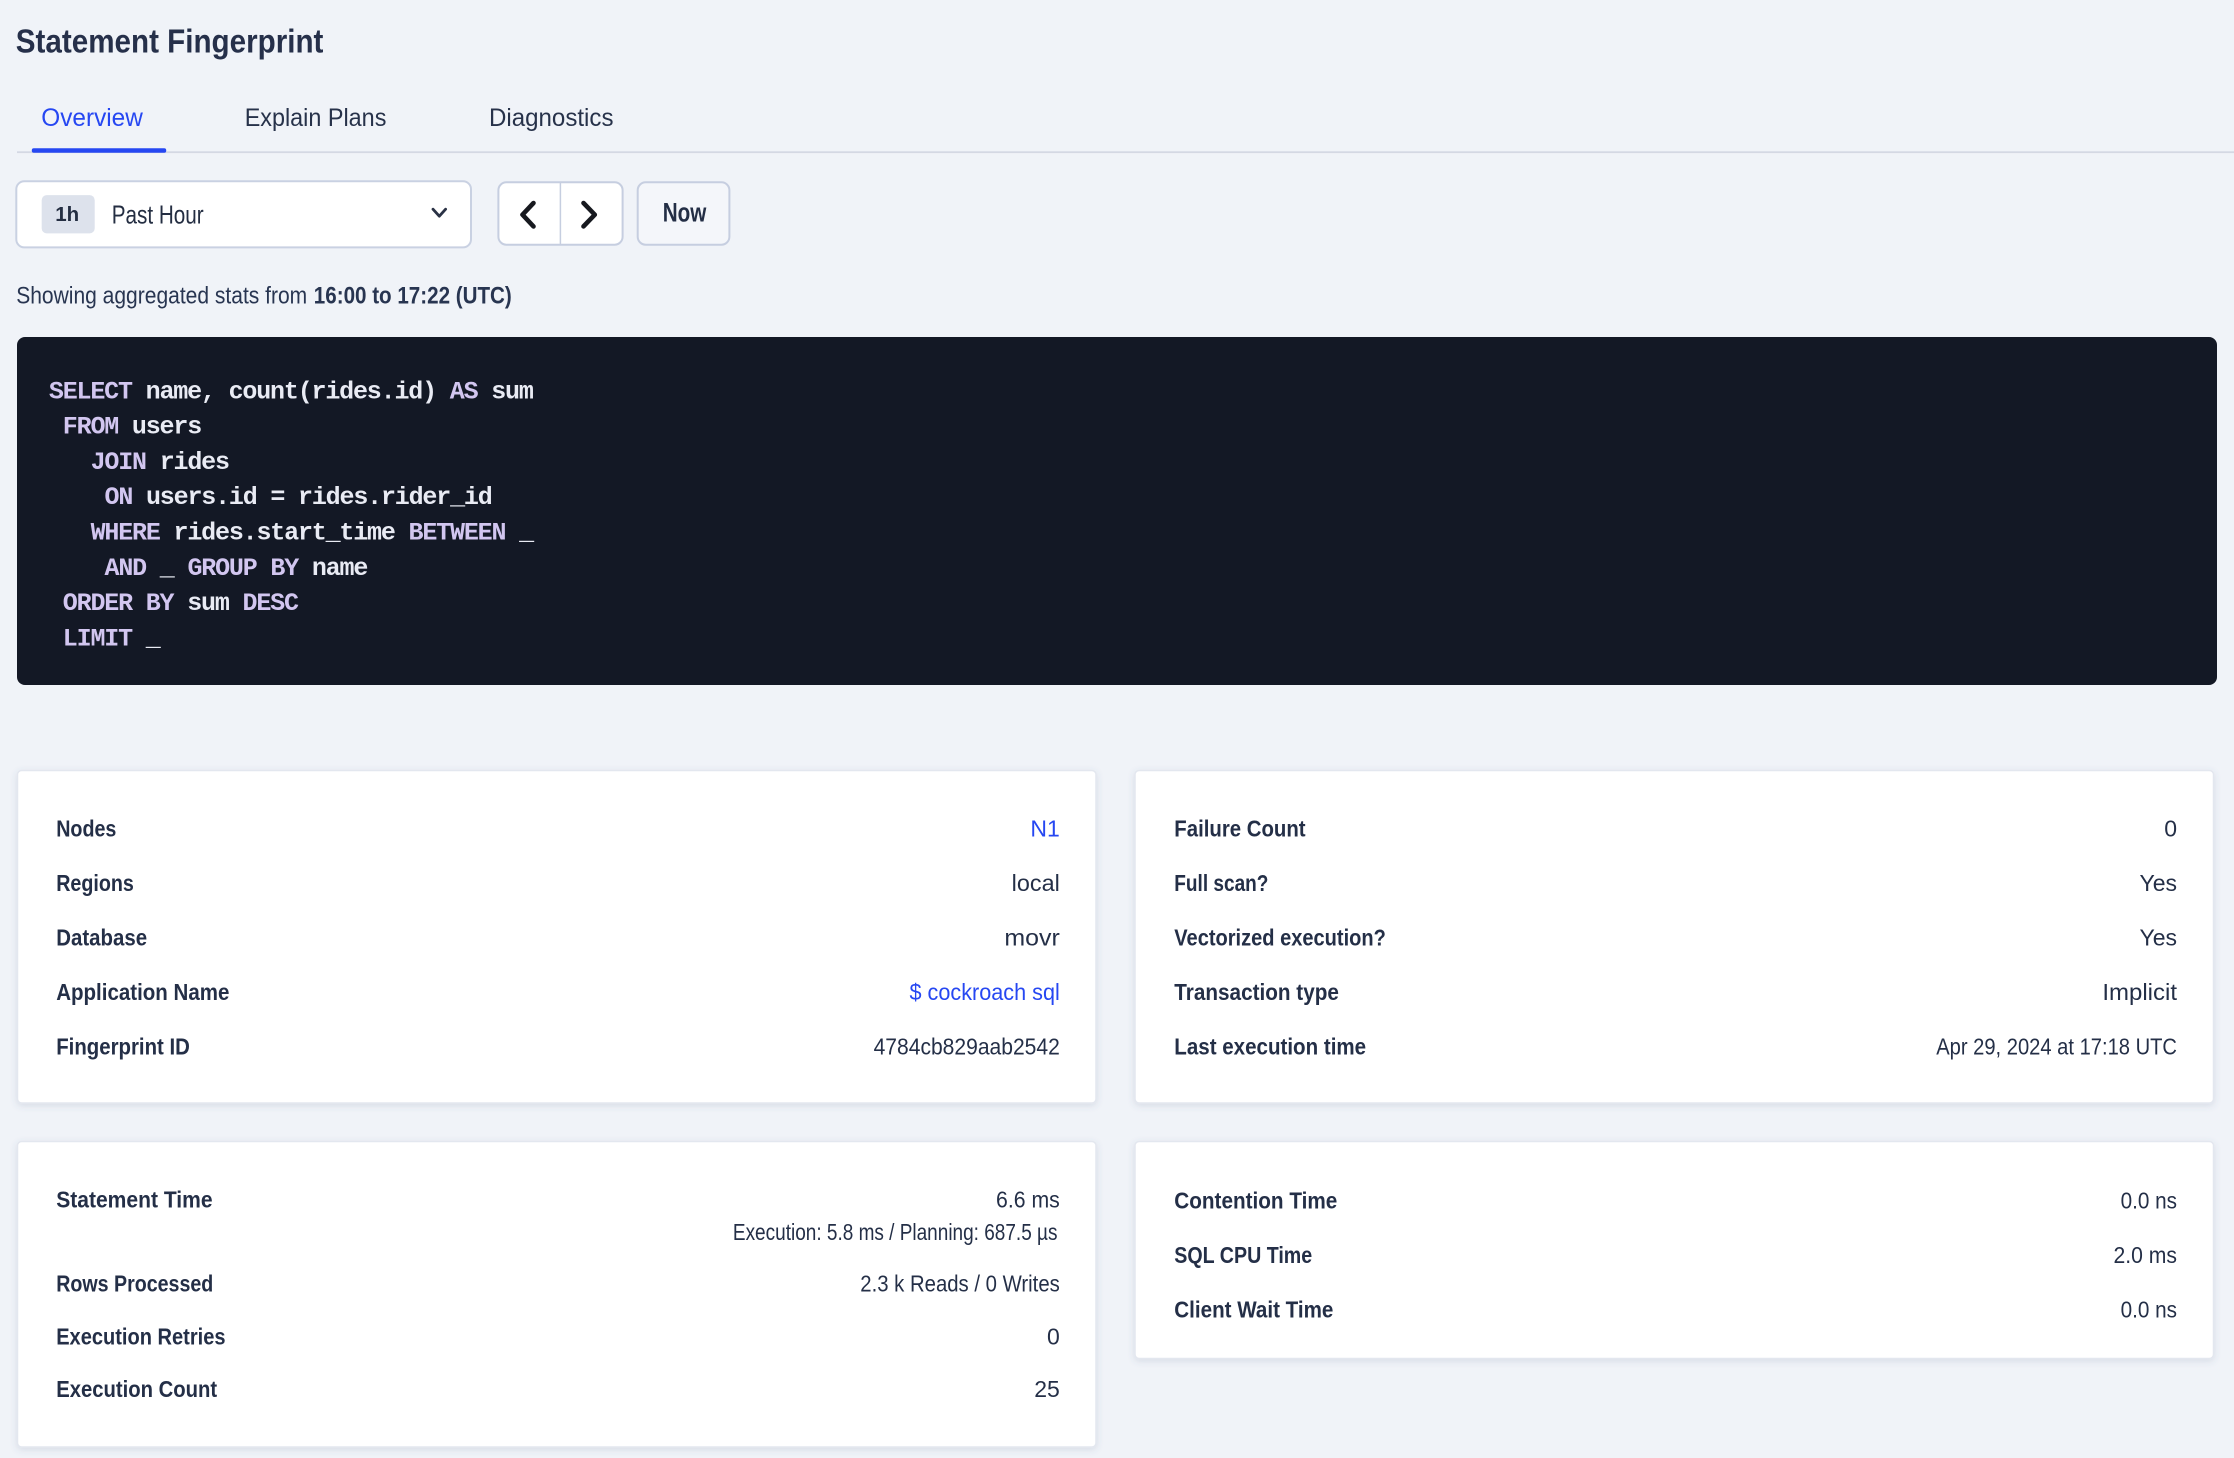  Describe the element at coordinates (1032, 937) in the screenshot. I see `svg-text: movr` at that location.